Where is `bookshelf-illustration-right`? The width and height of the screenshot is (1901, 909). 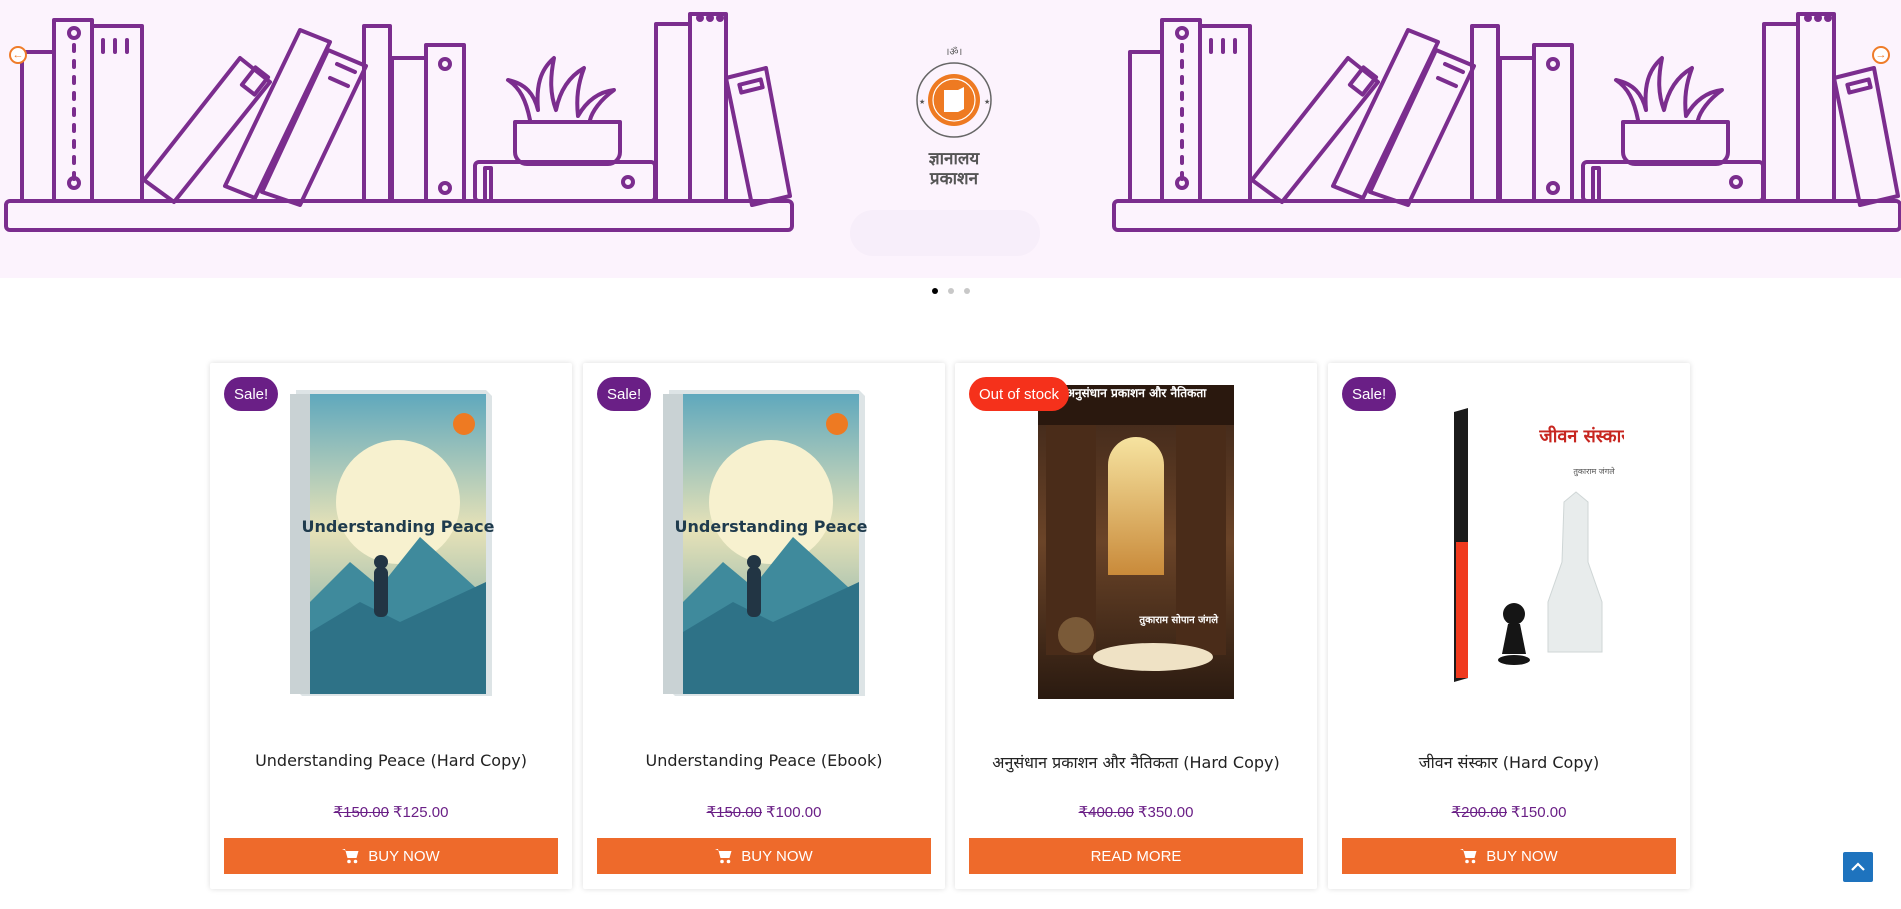
bookshelf-illustration-right is located at coordinates (1506, 122).